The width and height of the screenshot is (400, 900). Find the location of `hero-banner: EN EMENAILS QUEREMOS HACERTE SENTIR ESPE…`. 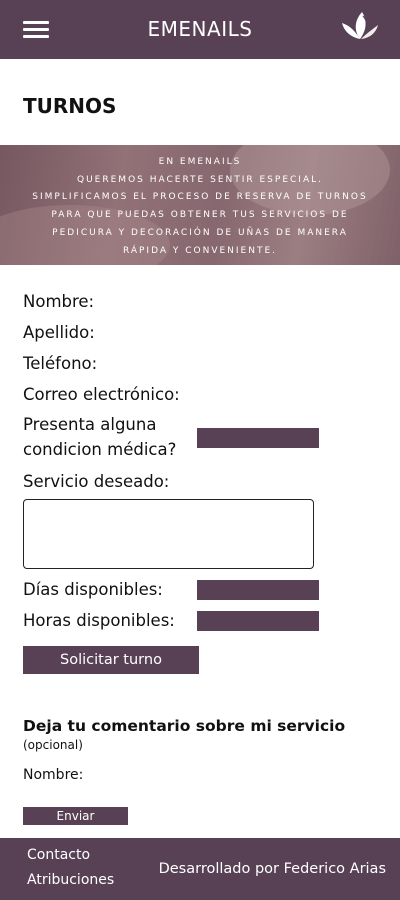

hero-banner: EN EMENAILS QUEREMOS HACERTE SENTIR ESPE… is located at coordinates (200, 205).